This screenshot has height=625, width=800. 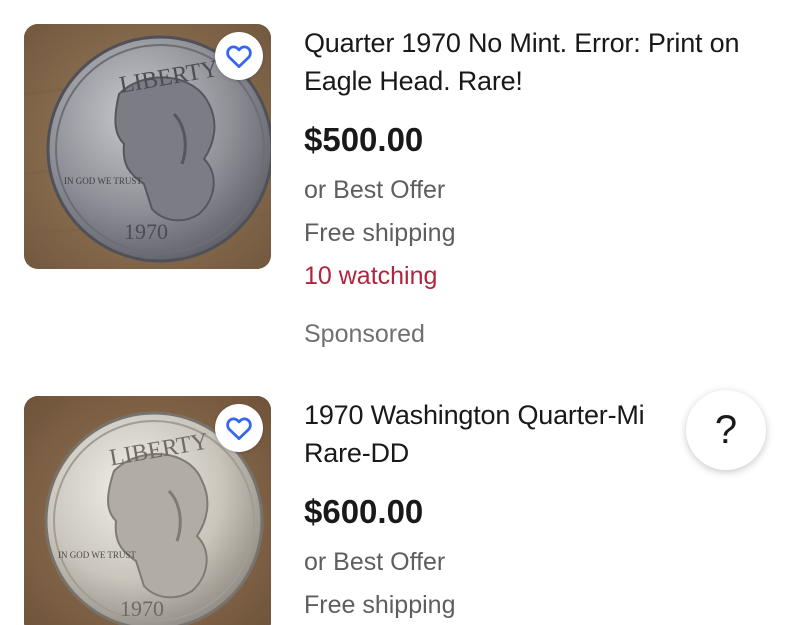 I want to click on listing-price: $600.00, so click(x=364, y=511).